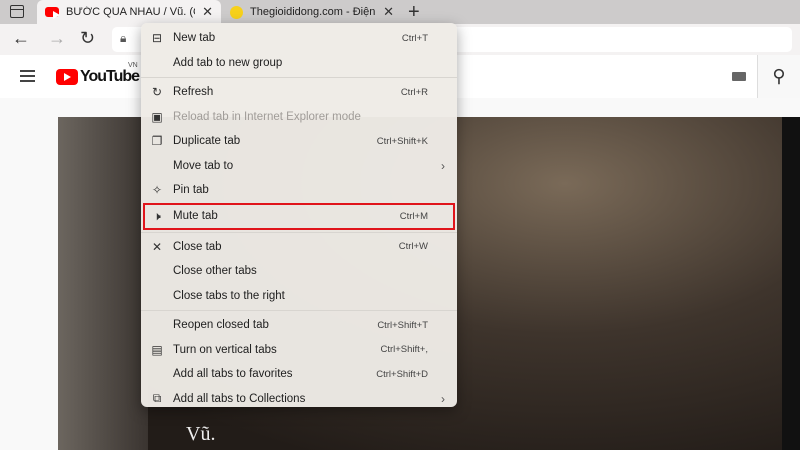 Image resolution: width=800 pixels, height=450 pixels. What do you see at coordinates (21, 38) in the screenshot?
I see `back-icon: ←` at bounding box center [21, 38].